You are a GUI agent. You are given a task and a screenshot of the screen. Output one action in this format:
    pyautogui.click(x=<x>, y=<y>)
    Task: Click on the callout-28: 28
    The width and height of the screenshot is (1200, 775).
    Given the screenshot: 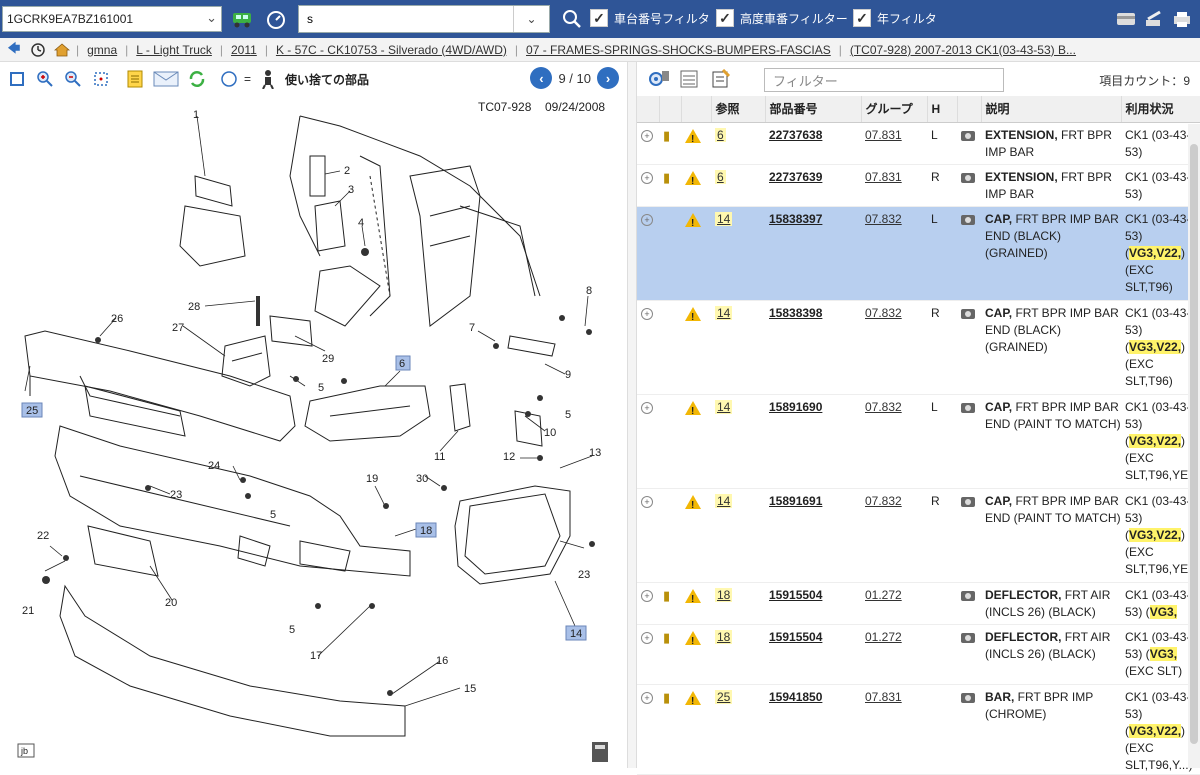 What is the action you would take?
    pyautogui.click(x=194, y=307)
    